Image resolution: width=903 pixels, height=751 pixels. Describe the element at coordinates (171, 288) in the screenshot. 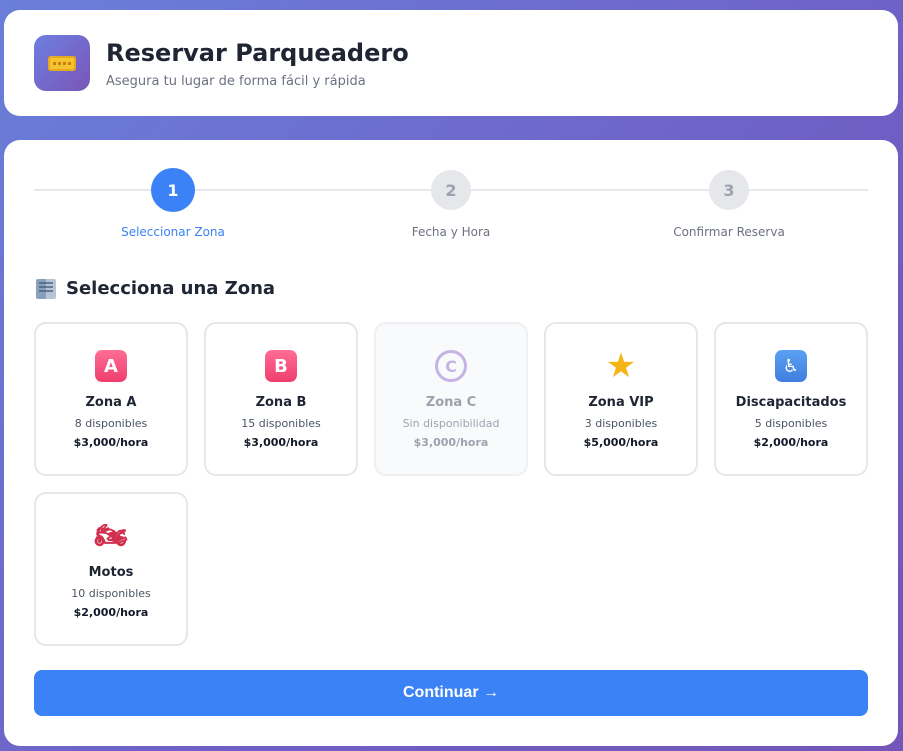

I see `section-title-text: Selecciona una Zona` at that location.